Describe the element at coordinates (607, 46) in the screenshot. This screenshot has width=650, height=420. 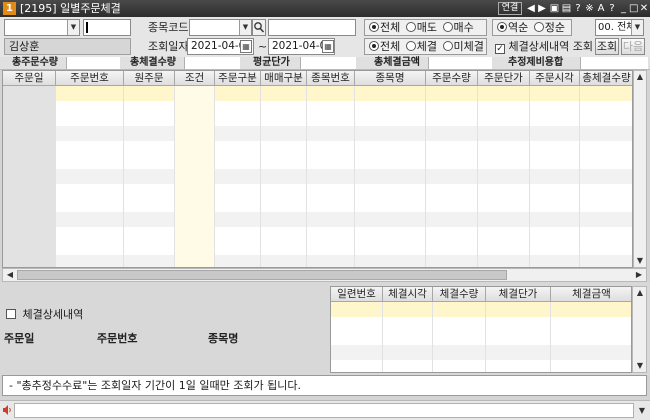
I see `query-button: 조회` at that location.